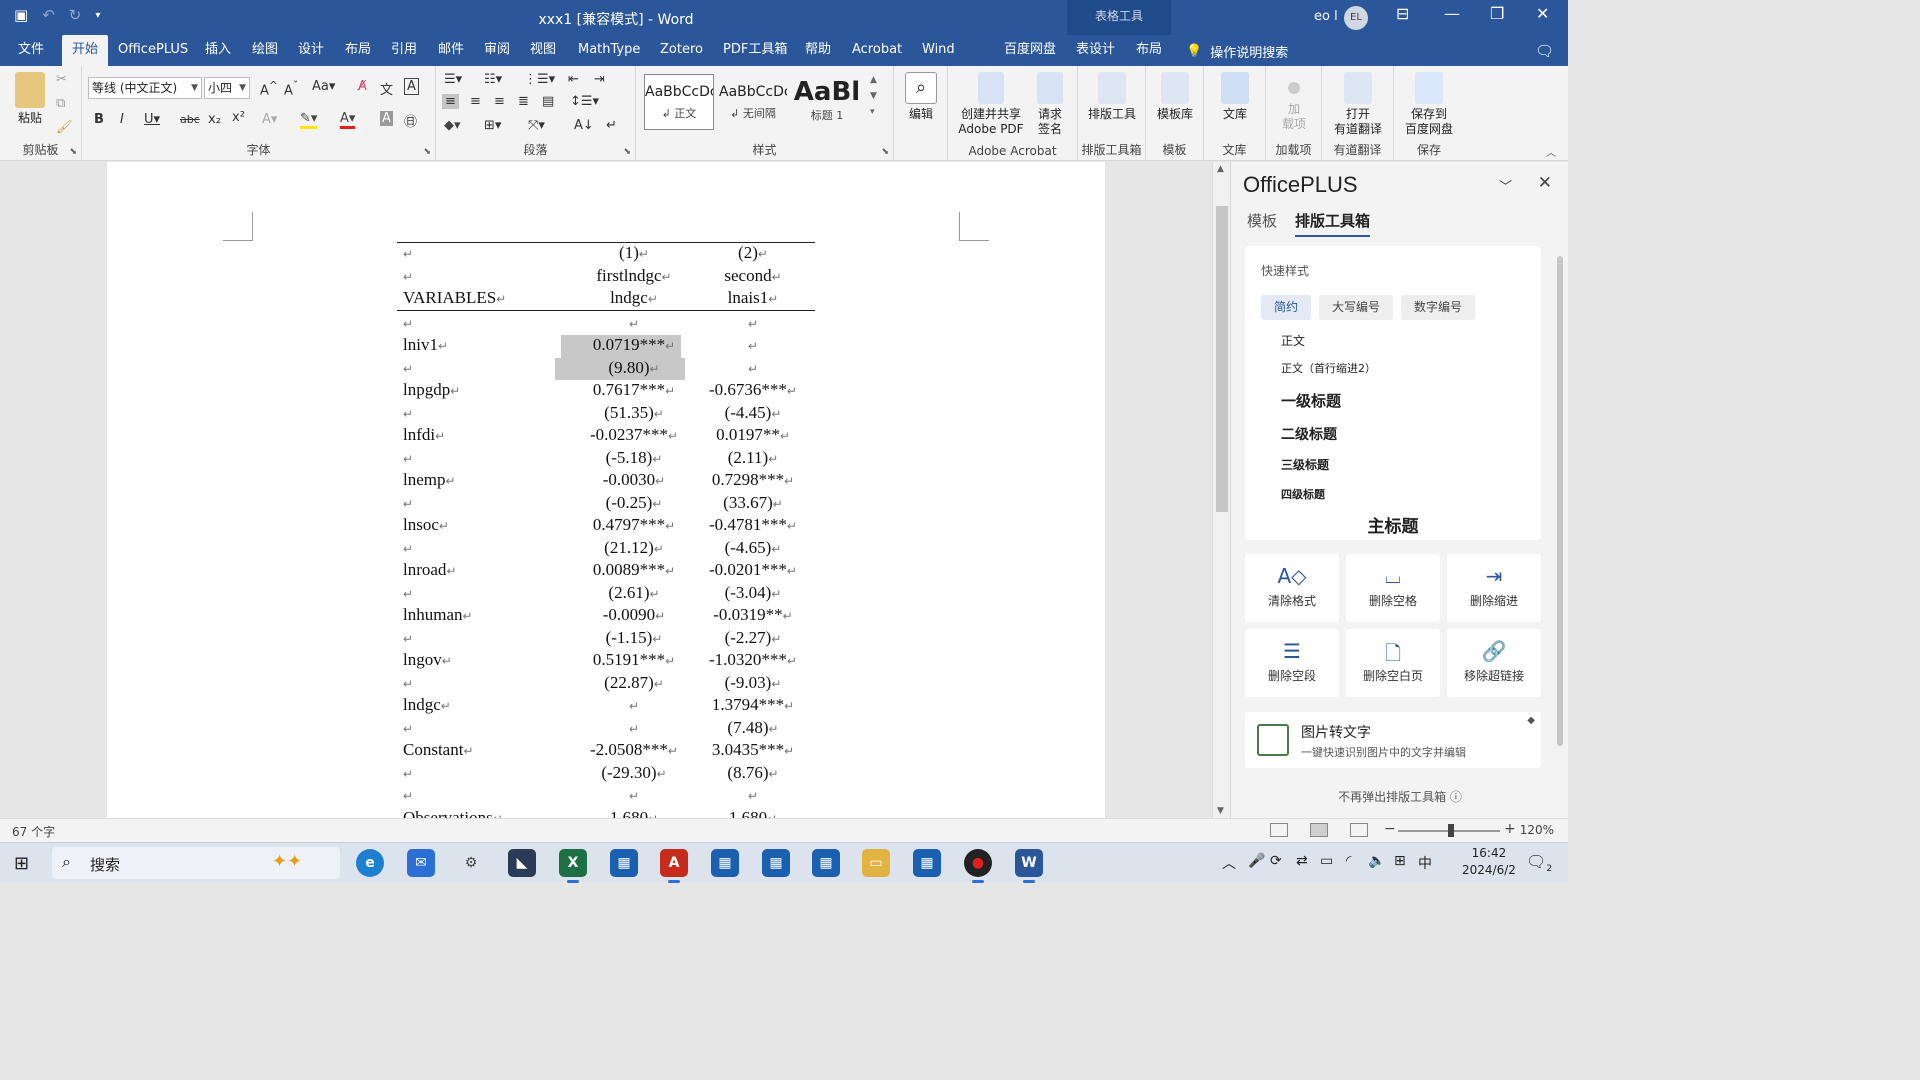 The height and width of the screenshot is (1080, 1920). I want to click on close-icon: ✕, so click(1545, 183).